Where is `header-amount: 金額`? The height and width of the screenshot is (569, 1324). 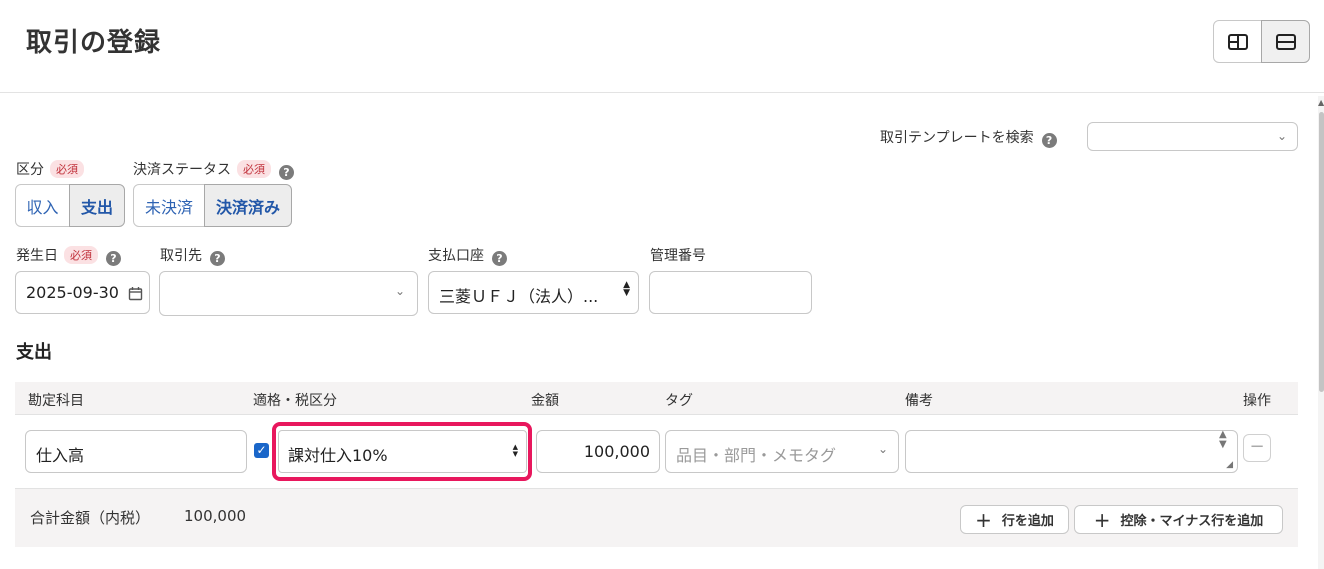 header-amount: 金額 is located at coordinates (545, 401).